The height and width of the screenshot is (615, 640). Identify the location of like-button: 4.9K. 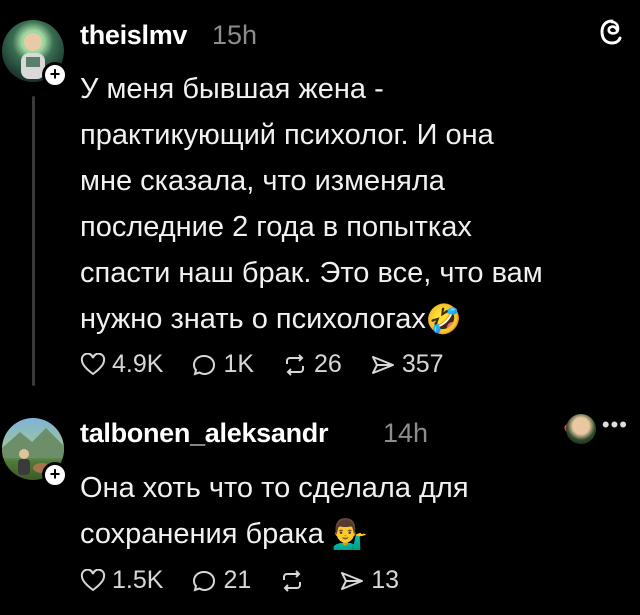
(121, 364).